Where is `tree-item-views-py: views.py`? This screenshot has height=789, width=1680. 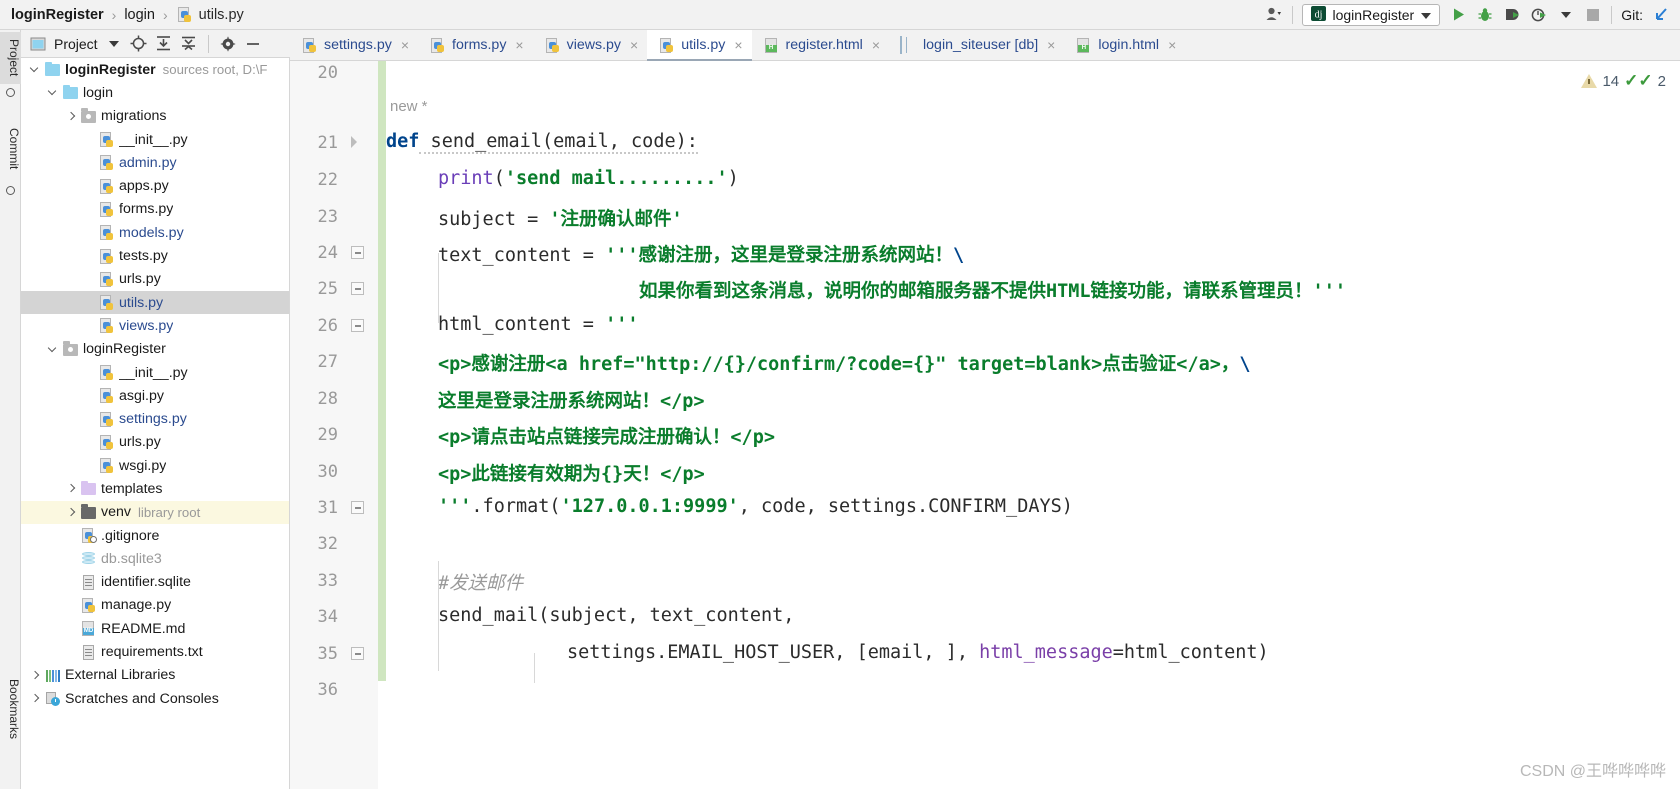 tree-item-views-py: views.py is located at coordinates (155, 325).